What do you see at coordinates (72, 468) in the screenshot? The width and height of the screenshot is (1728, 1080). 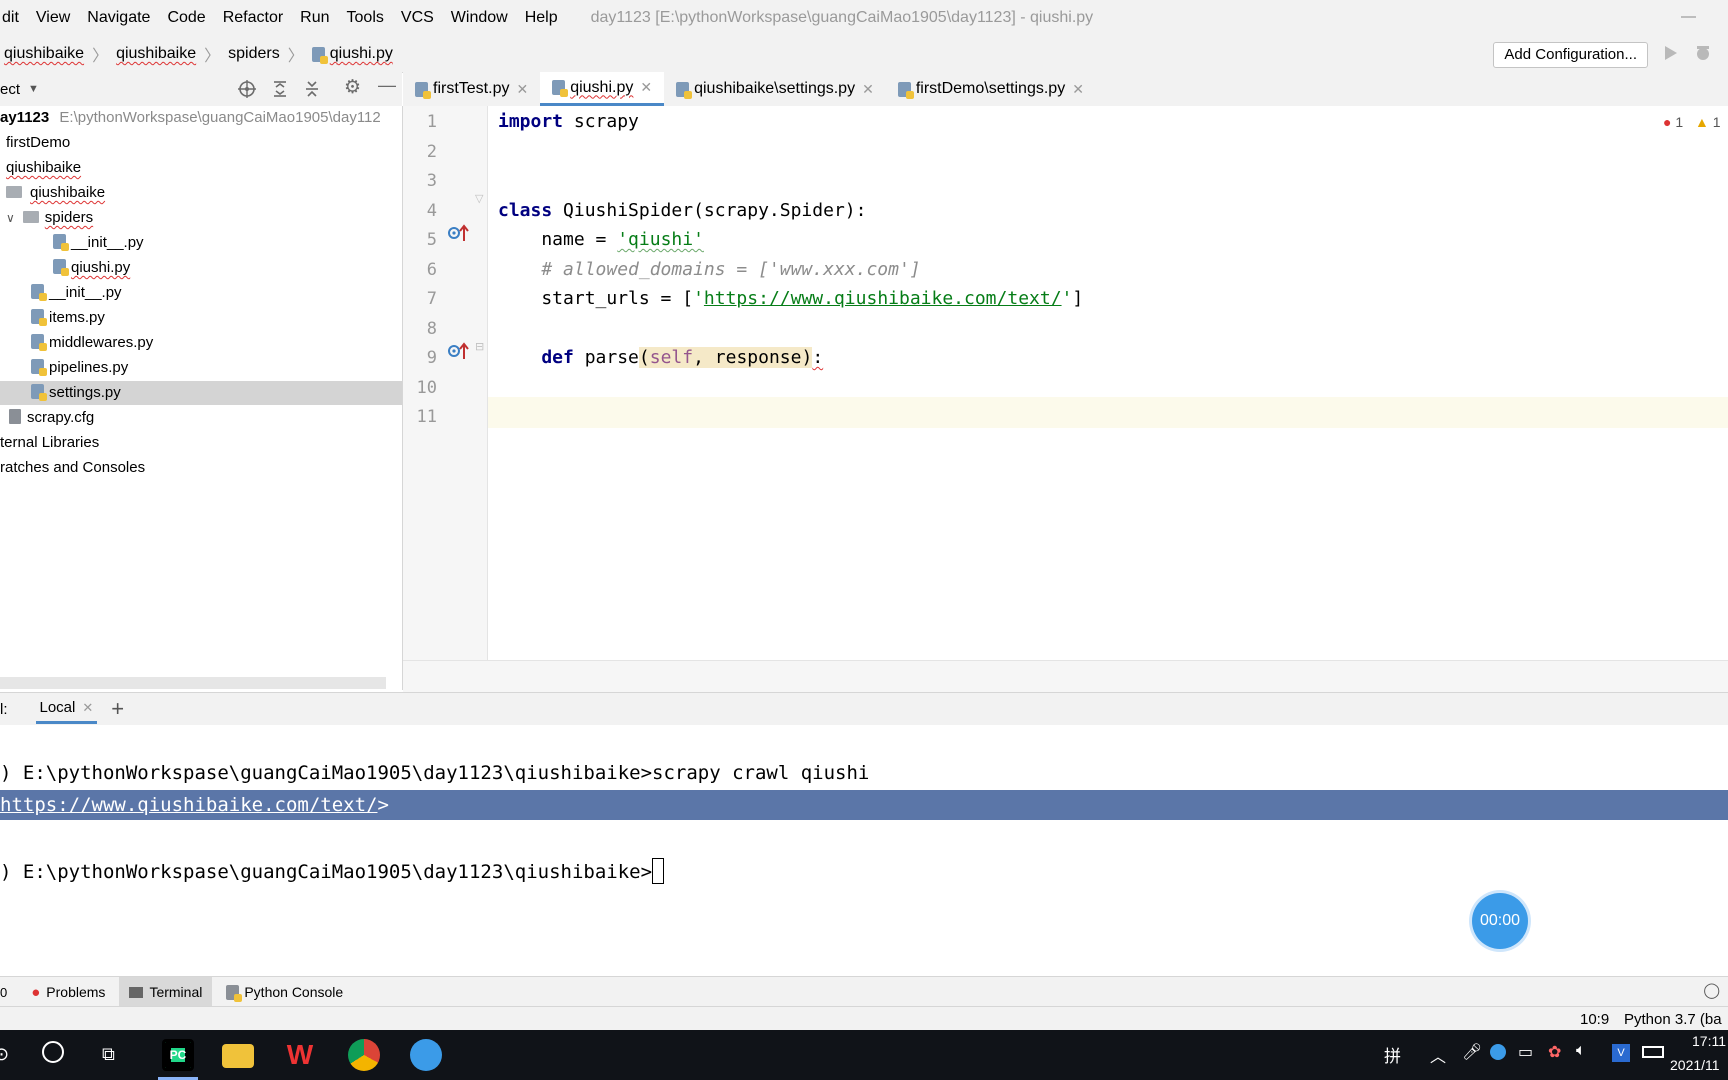 I see `tree-item-scratches: ratches and Consoles` at bounding box center [72, 468].